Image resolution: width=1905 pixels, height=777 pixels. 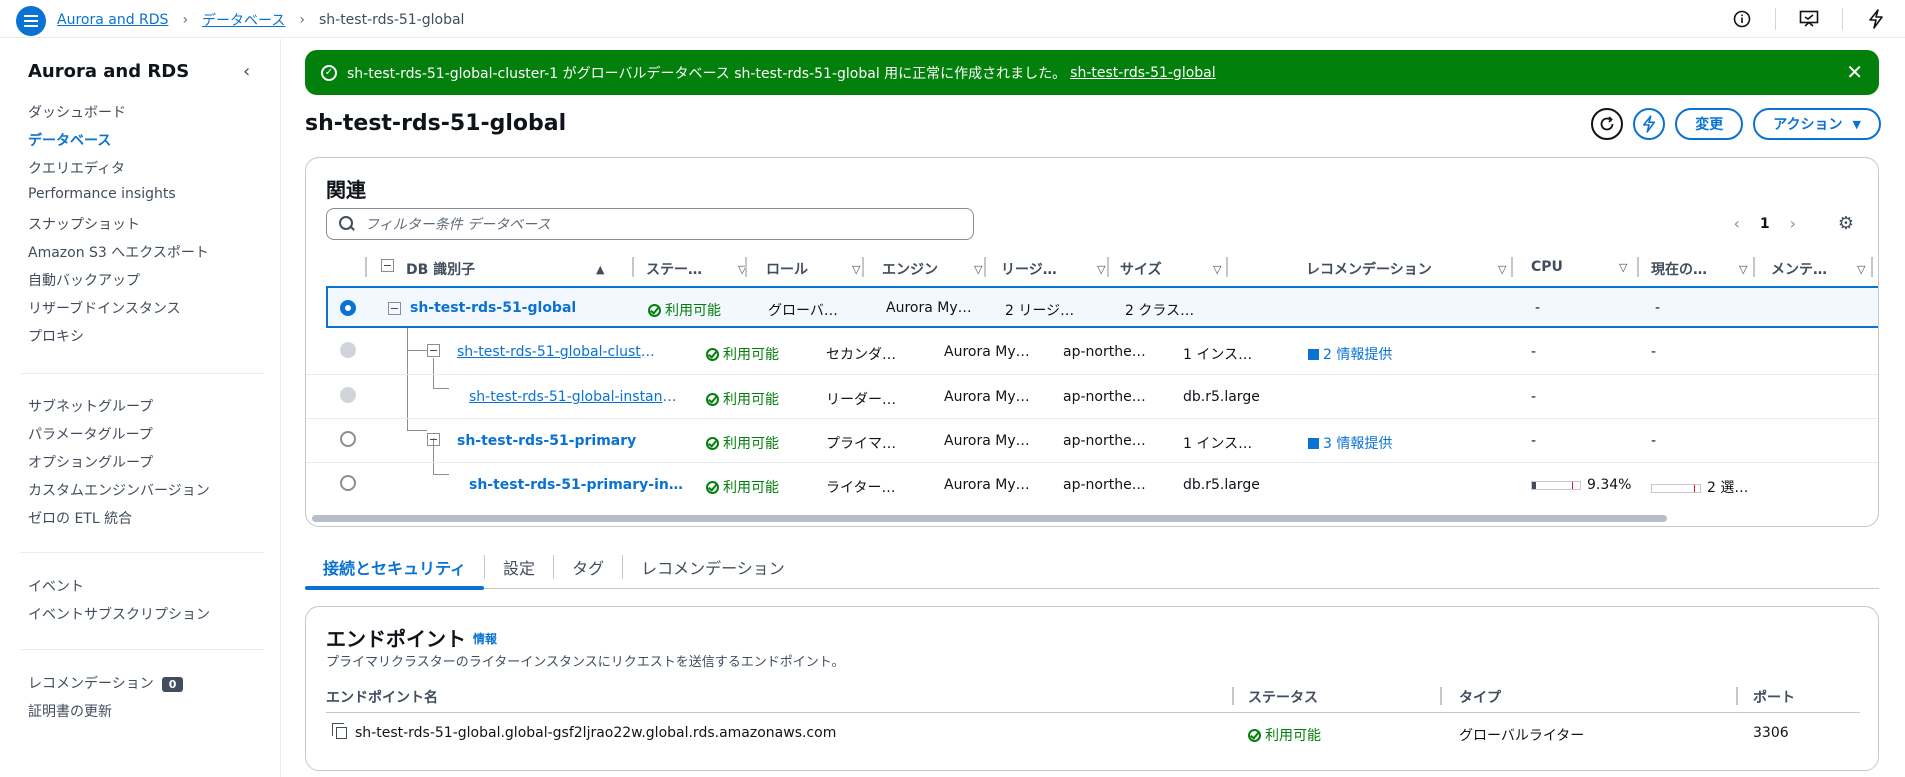 What do you see at coordinates (1876, 19) in the screenshot?
I see `lightning-icon` at bounding box center [1876, 19].